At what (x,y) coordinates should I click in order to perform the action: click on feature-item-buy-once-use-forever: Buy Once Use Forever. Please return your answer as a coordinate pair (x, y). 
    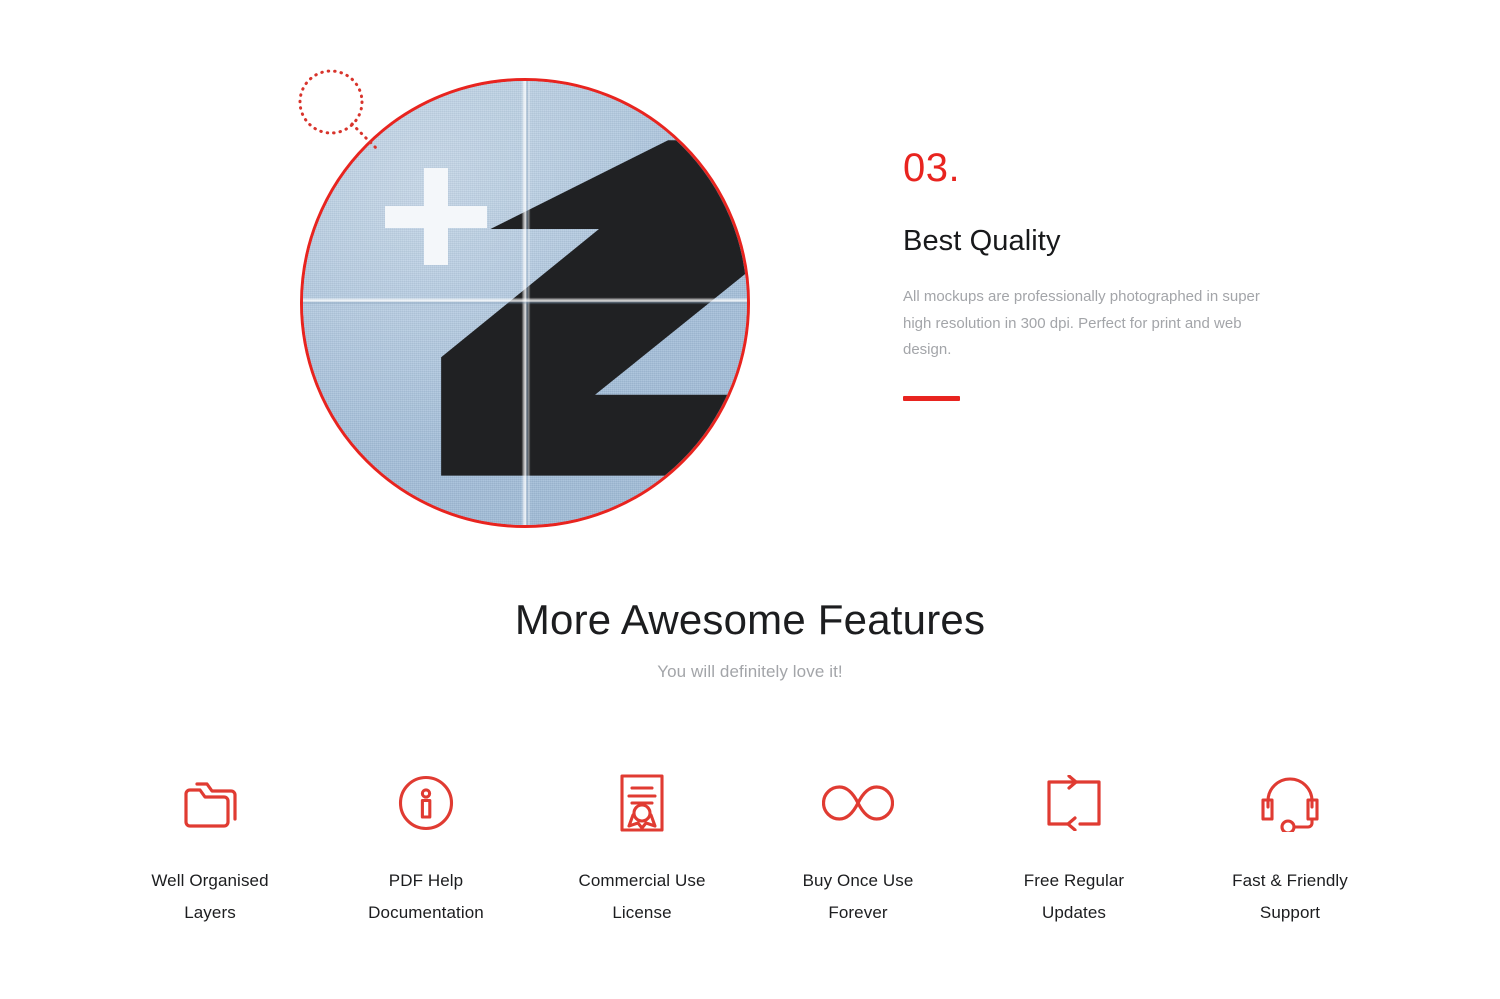
    Looking at the image, I should click on (858, 850).